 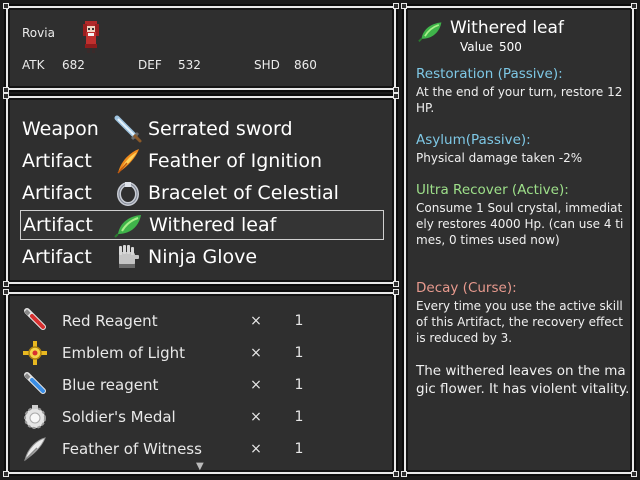 What do you see at coordinates (200, 321) in the screenshot?
I see `inventory-item: Red Reagent × 1` at bounding box center [200, 321].